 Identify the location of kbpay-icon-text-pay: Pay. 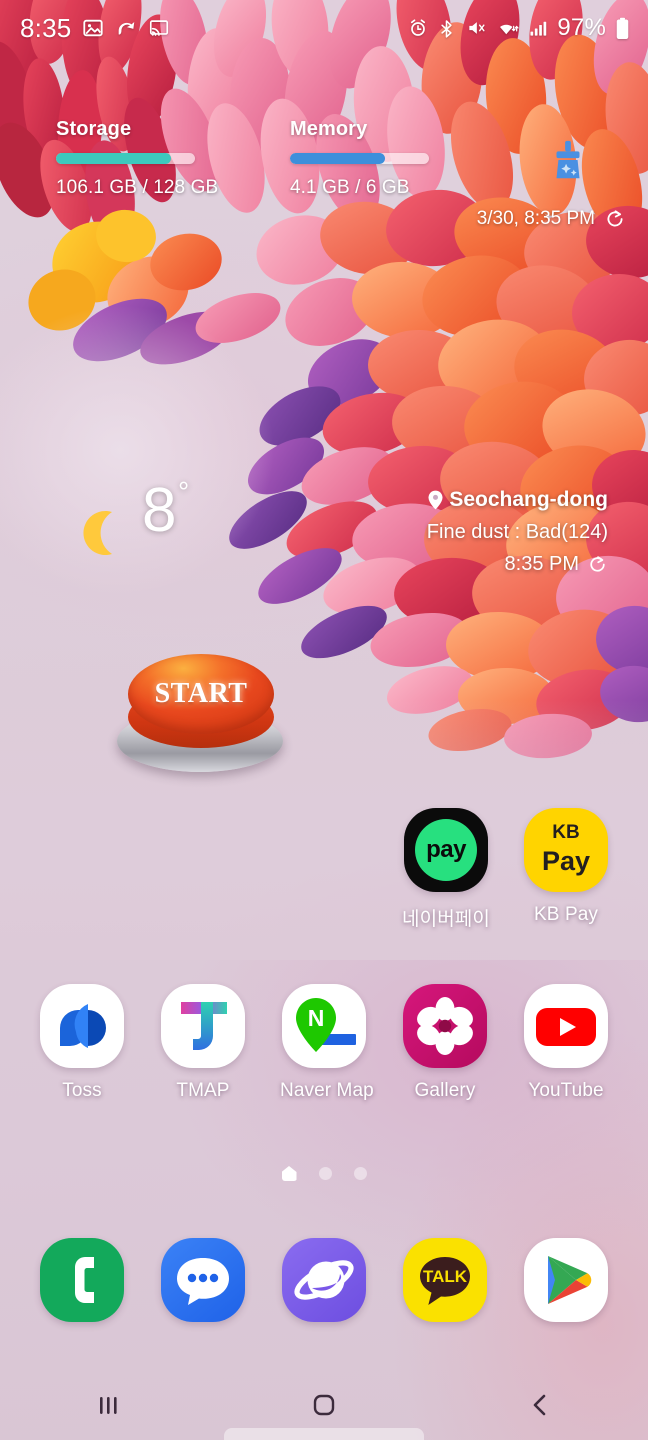
(566, 861).